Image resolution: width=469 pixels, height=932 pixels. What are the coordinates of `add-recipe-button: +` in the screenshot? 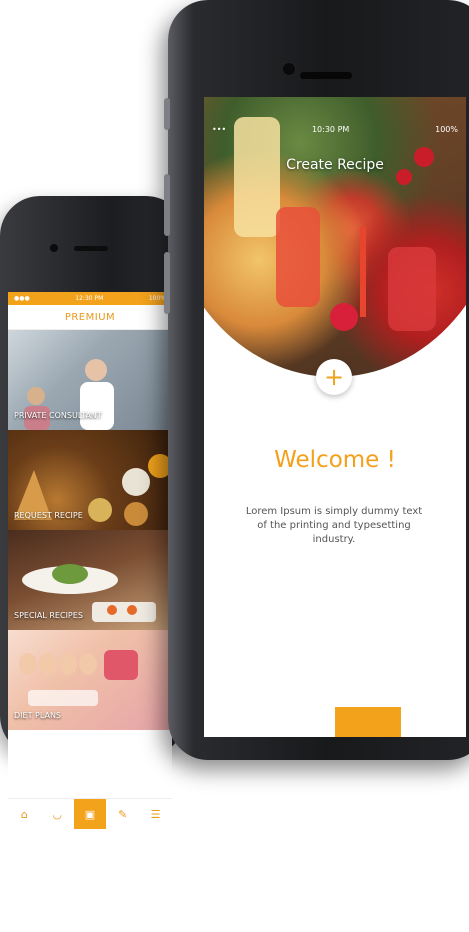 It's located at (334, 377).